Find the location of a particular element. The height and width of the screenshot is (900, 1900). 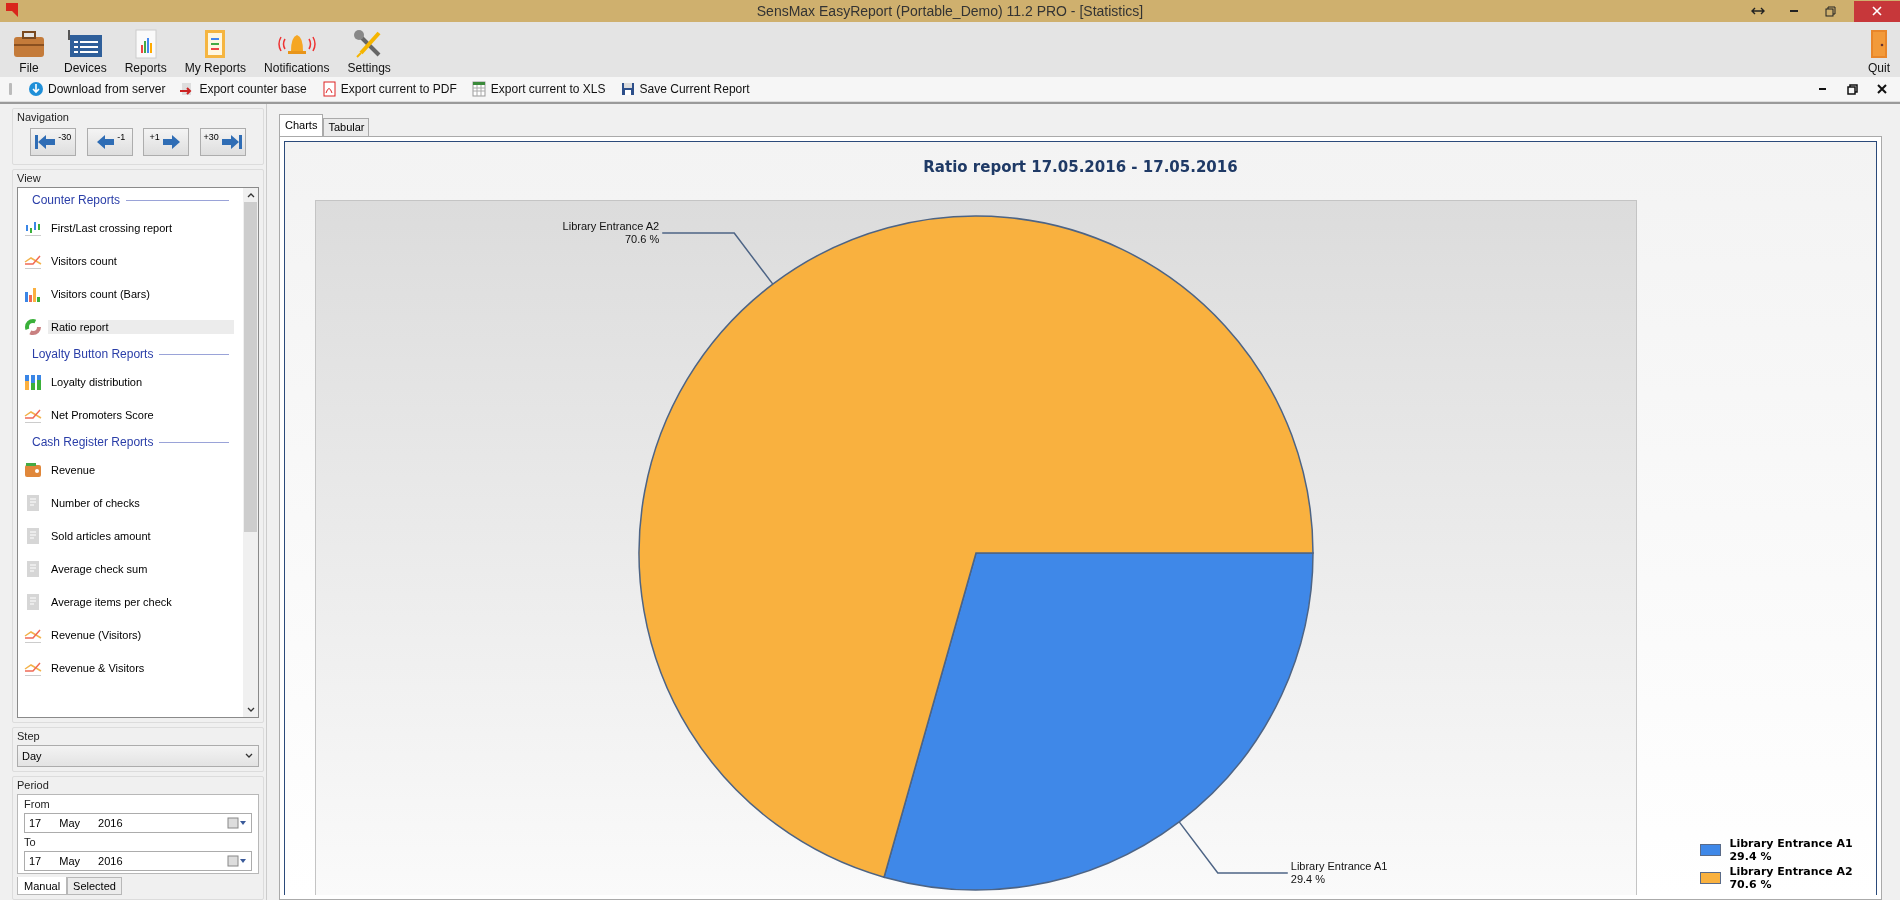

field-label: To is located at coordinates (30, 842).